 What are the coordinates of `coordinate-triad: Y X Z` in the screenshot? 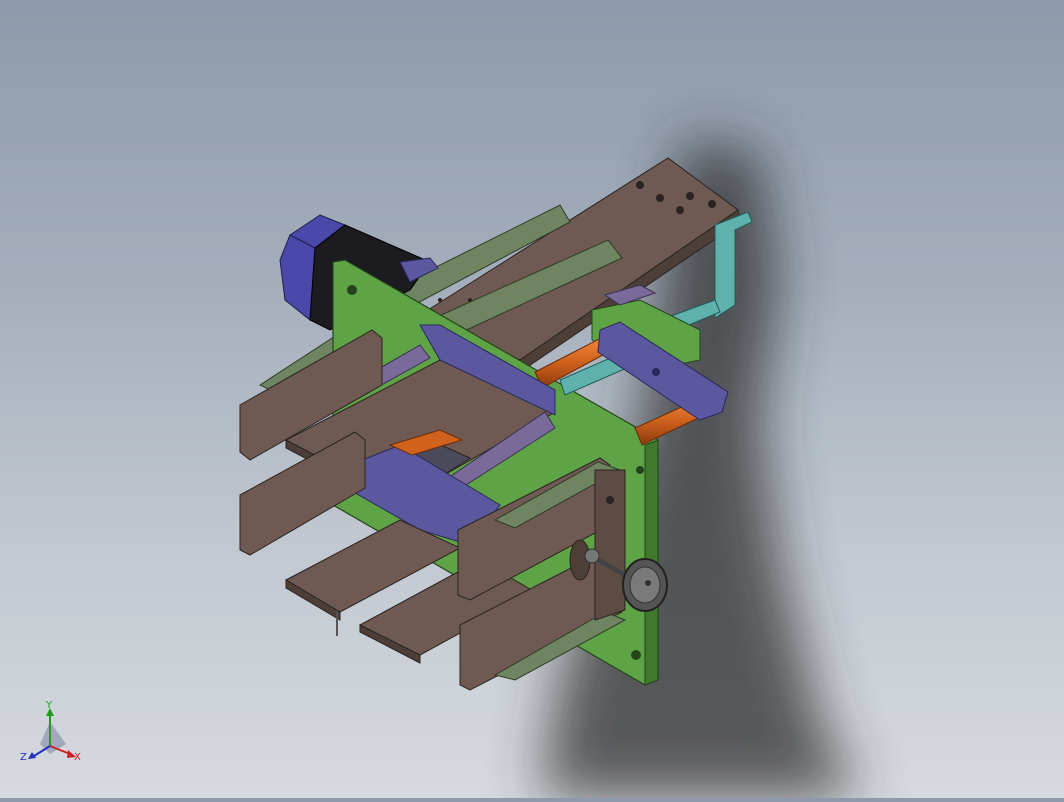 It's located at (53, 736).